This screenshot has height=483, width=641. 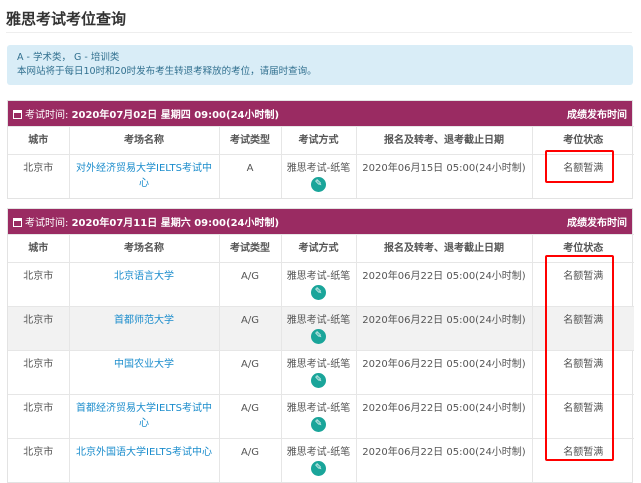 I want to click on session-header: 考试时间: 2020年07月11日 星期六 09:00(24小时制) 成绩发布时间, so click(x=320, y=221).